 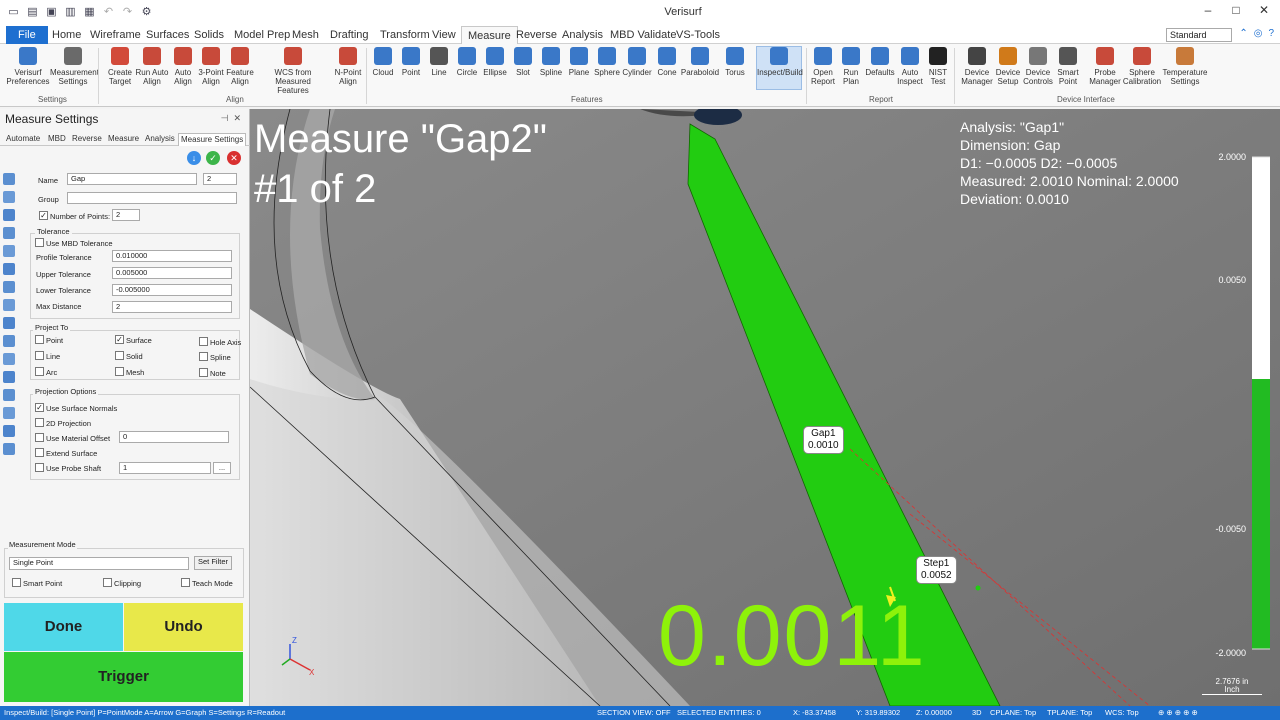 I want to click on tab-file: File, so click(x=27, y=35).